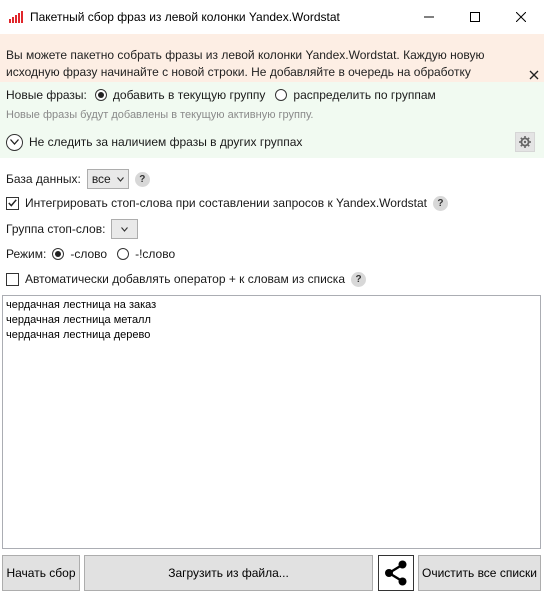 This screenshot has width=544, height=592. What do you see at coordinates (281, 95) in the screenshot?
I see `radio-distribute-groups` at bounding box center [281, 95].